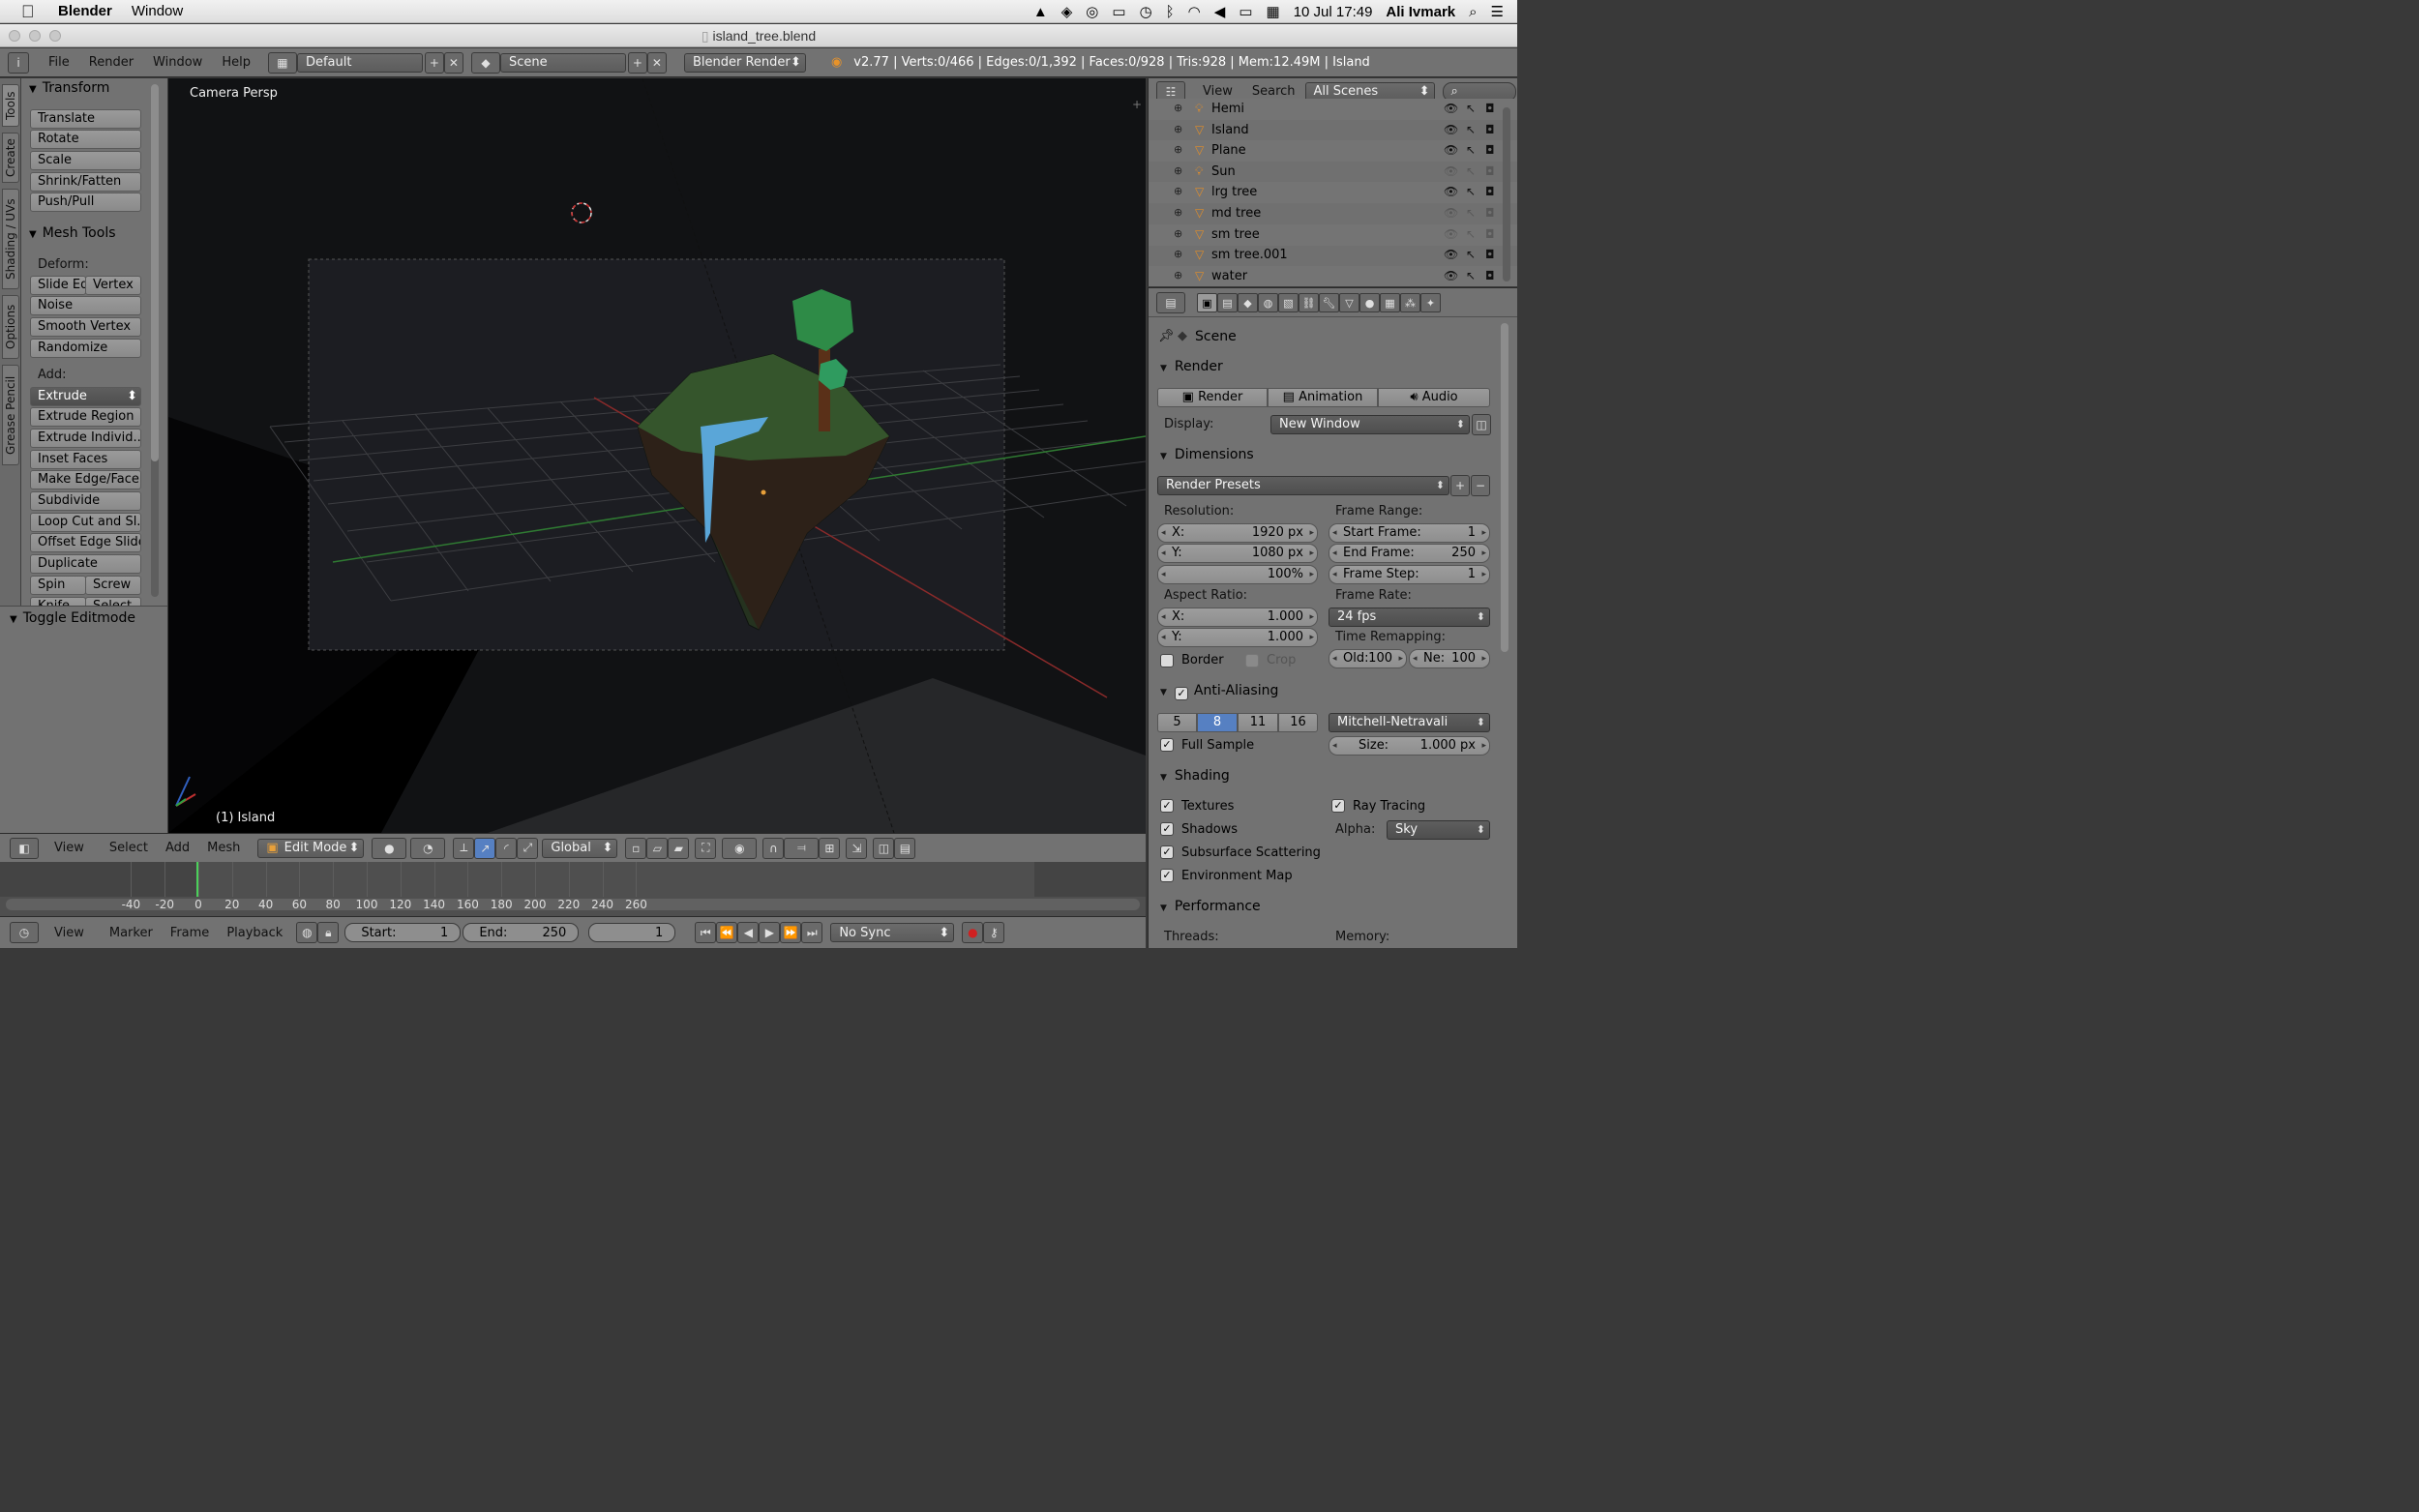 This screenshot has height=1512, width=2419. Describe the element at coordinates (1268, 303) in the screenshot. I see `world-tab-icon: ◍` at that location.